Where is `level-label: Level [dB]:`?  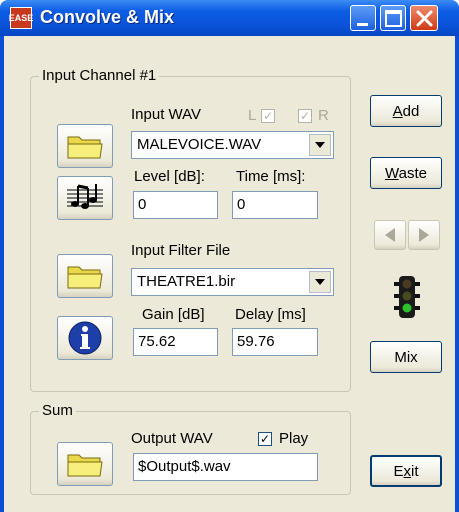
level-label: Level [dB]: is located at coordinates (169, 176).